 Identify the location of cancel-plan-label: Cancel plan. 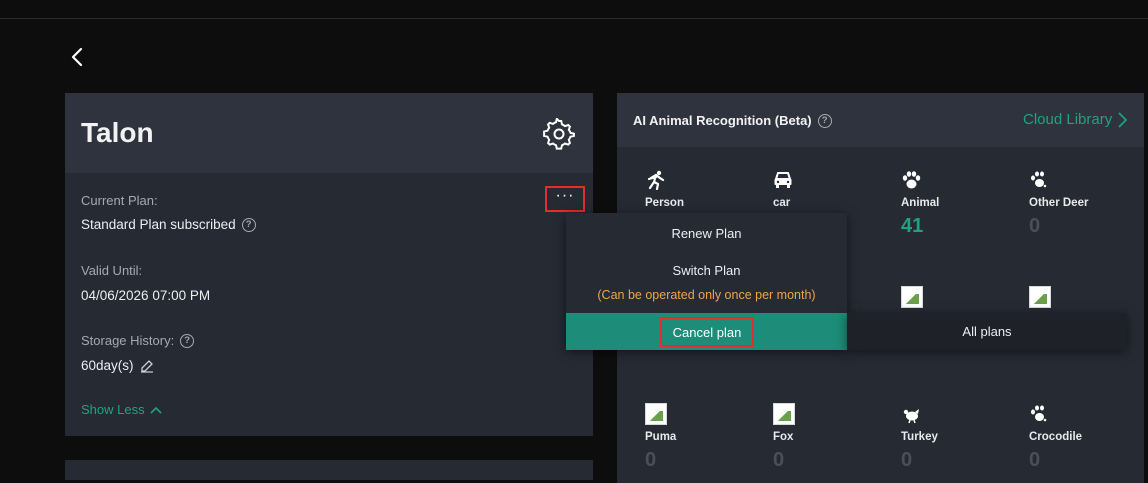
(707, 332).